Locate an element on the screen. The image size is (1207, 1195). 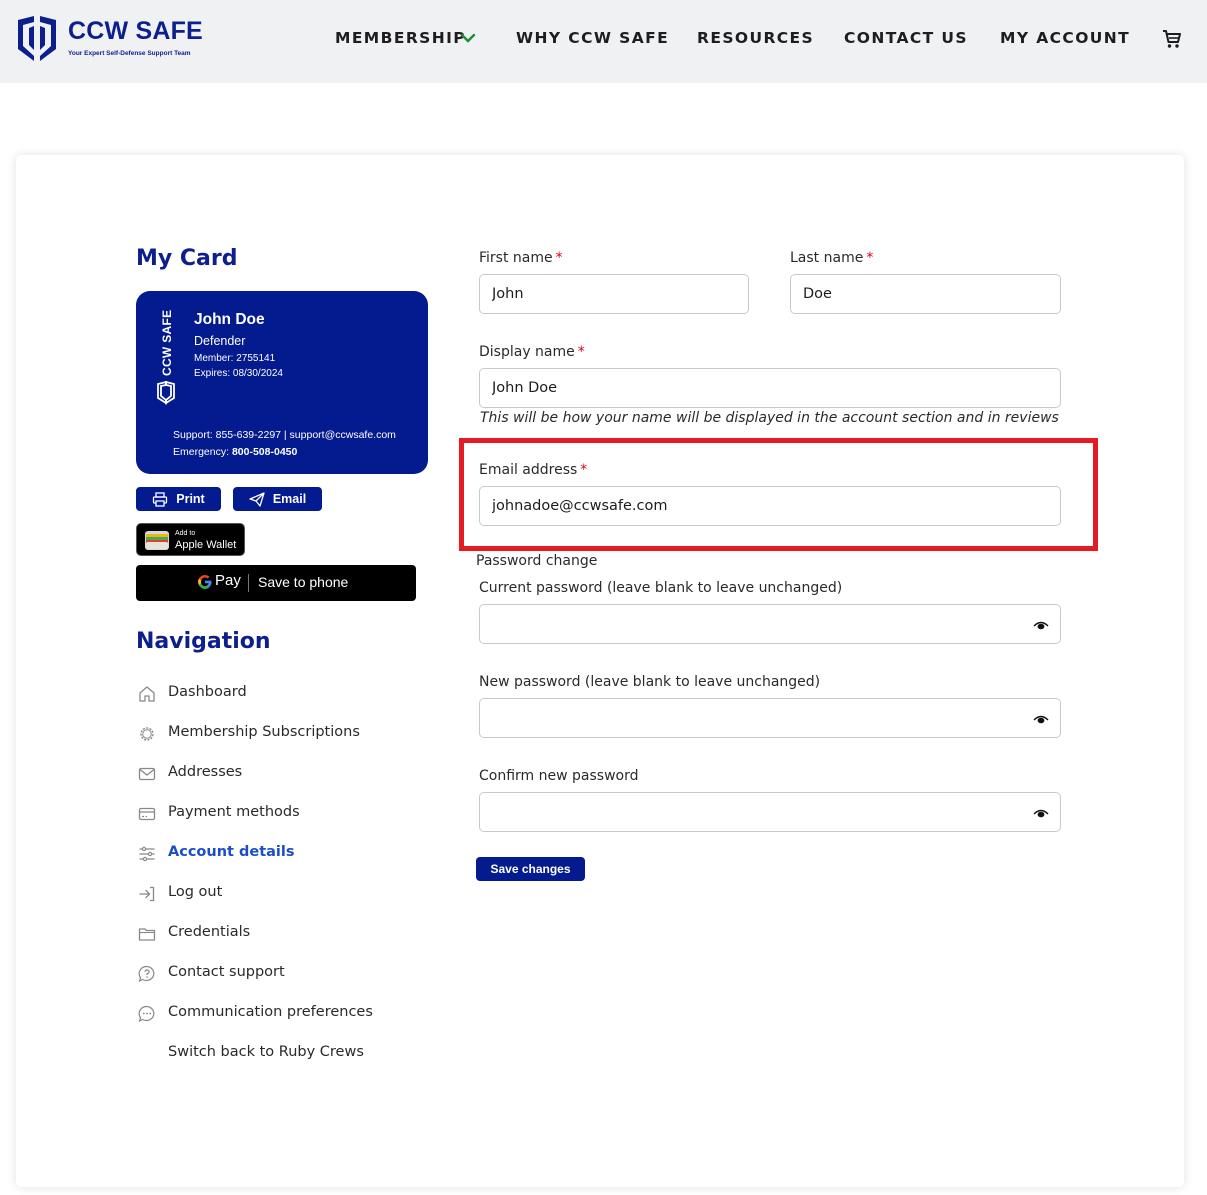
envelope-icon is located at coordinates (147, 774).